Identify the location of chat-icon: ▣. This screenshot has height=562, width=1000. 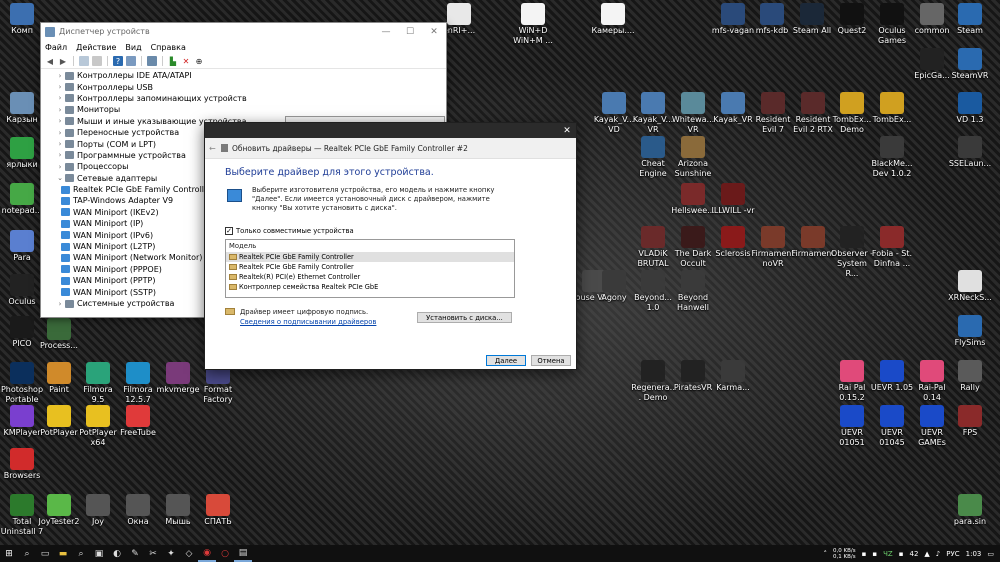
(99, 553).